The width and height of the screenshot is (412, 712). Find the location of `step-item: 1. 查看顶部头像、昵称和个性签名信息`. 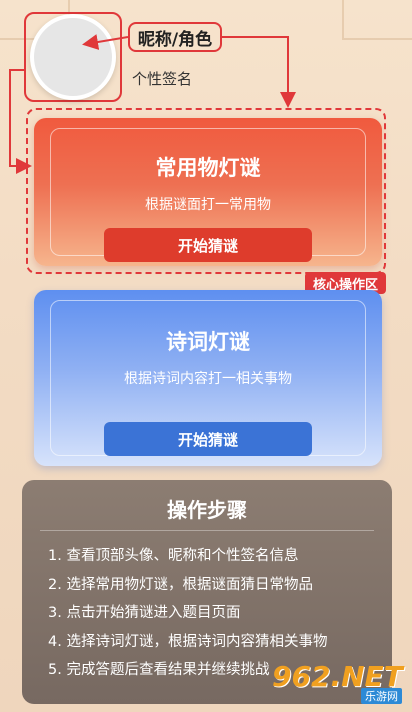

step-item: 1. 查看顶部头像、昵称和个性签名信息 is located at coordinates (173, 556).